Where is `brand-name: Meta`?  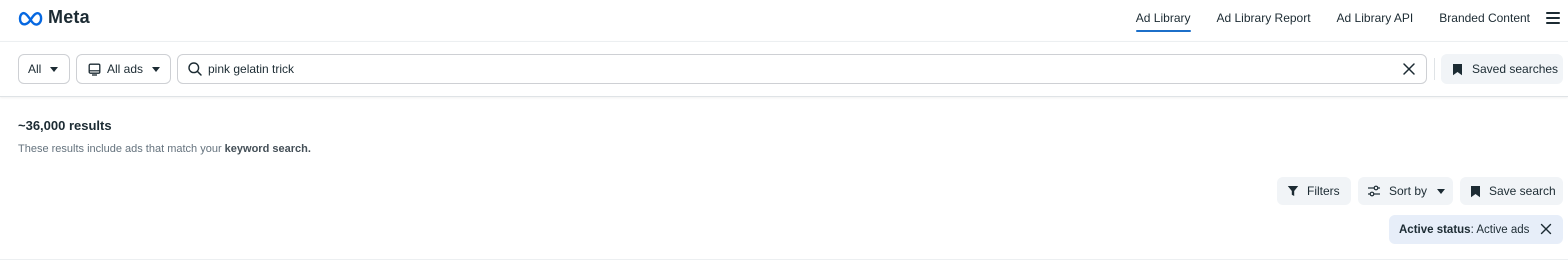 brand-name: Meta is located at coordinates (69, 17).